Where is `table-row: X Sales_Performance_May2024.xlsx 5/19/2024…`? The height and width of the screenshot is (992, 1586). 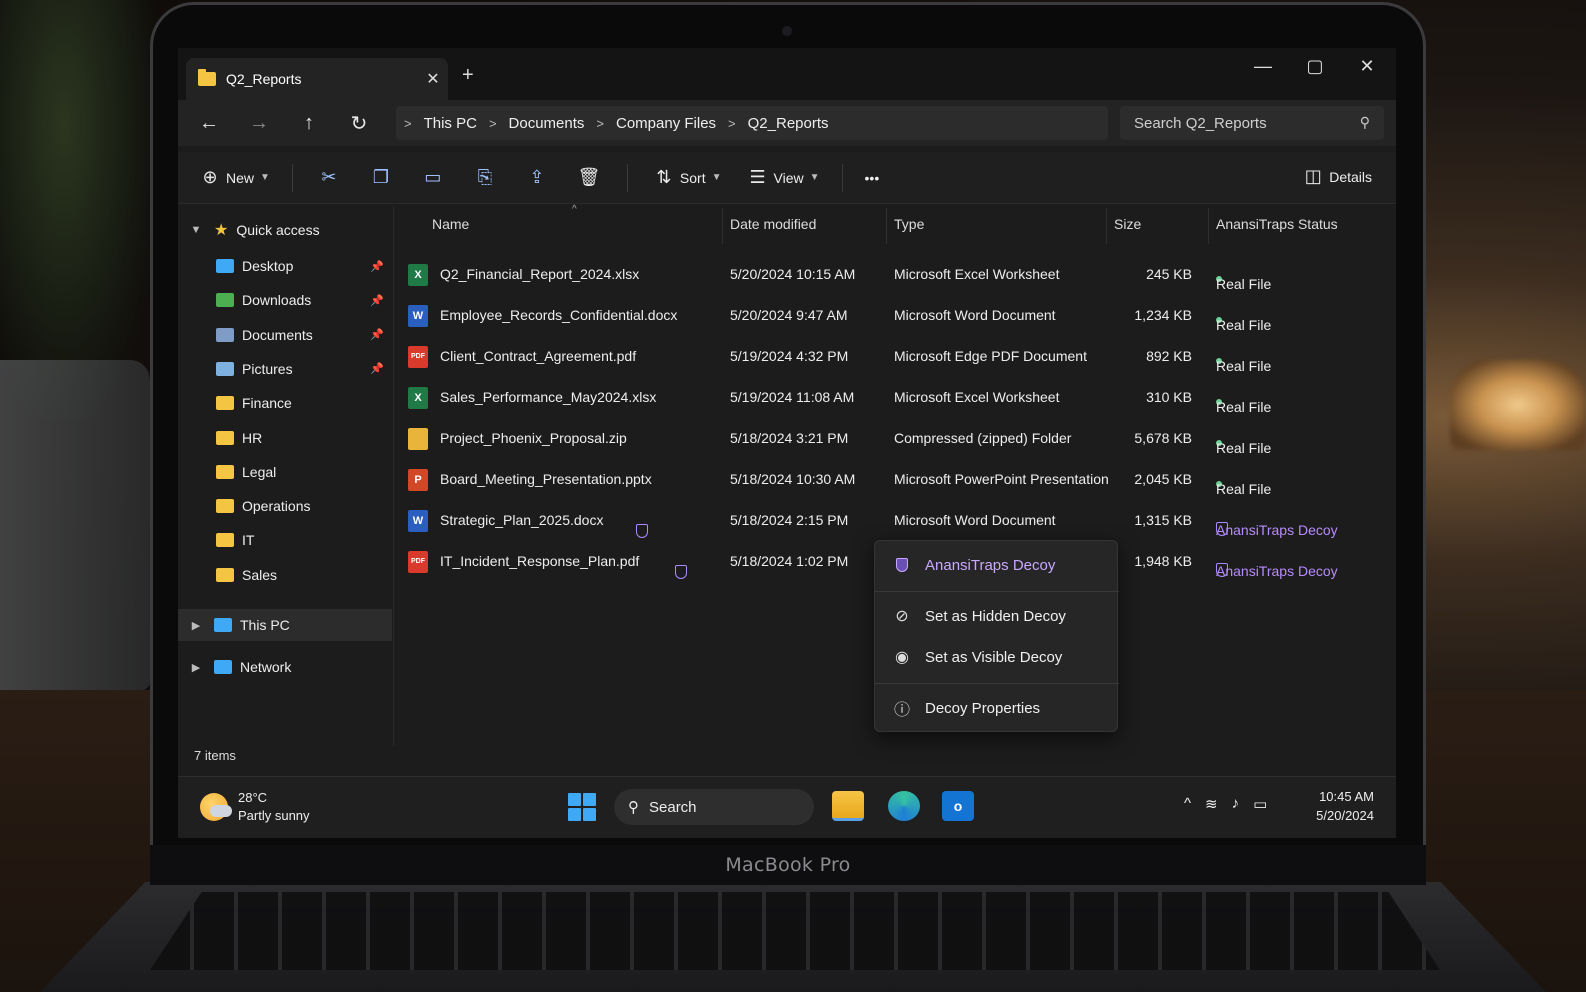 table-row: X Sales_Performance_May2024.xlsx 5/19/2024… is located at coordinates (896, 399).